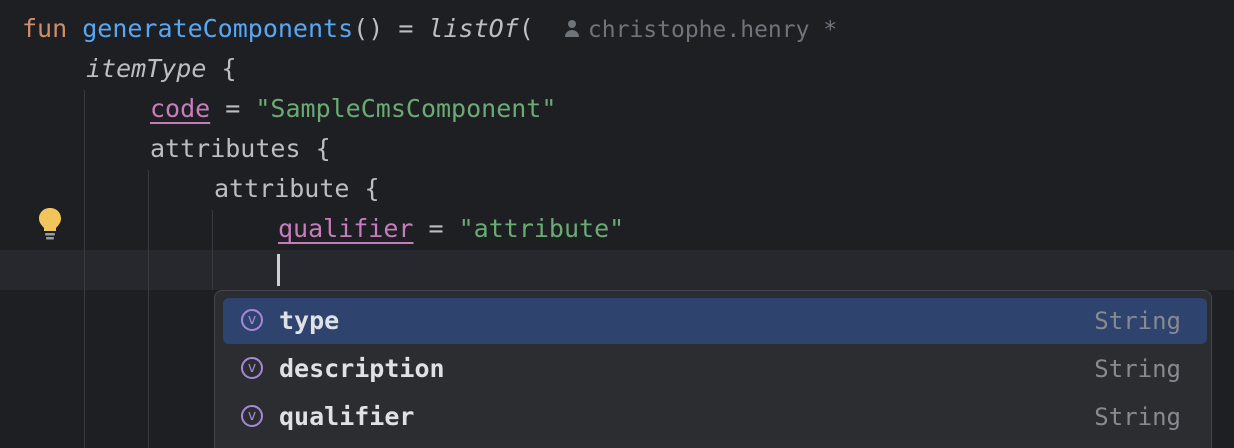 This screenshot has width=1234, height=448. What do you see at coordinates (572, 29) in the screenshot?
I see `user-icon` at bounding box center [572, 29].